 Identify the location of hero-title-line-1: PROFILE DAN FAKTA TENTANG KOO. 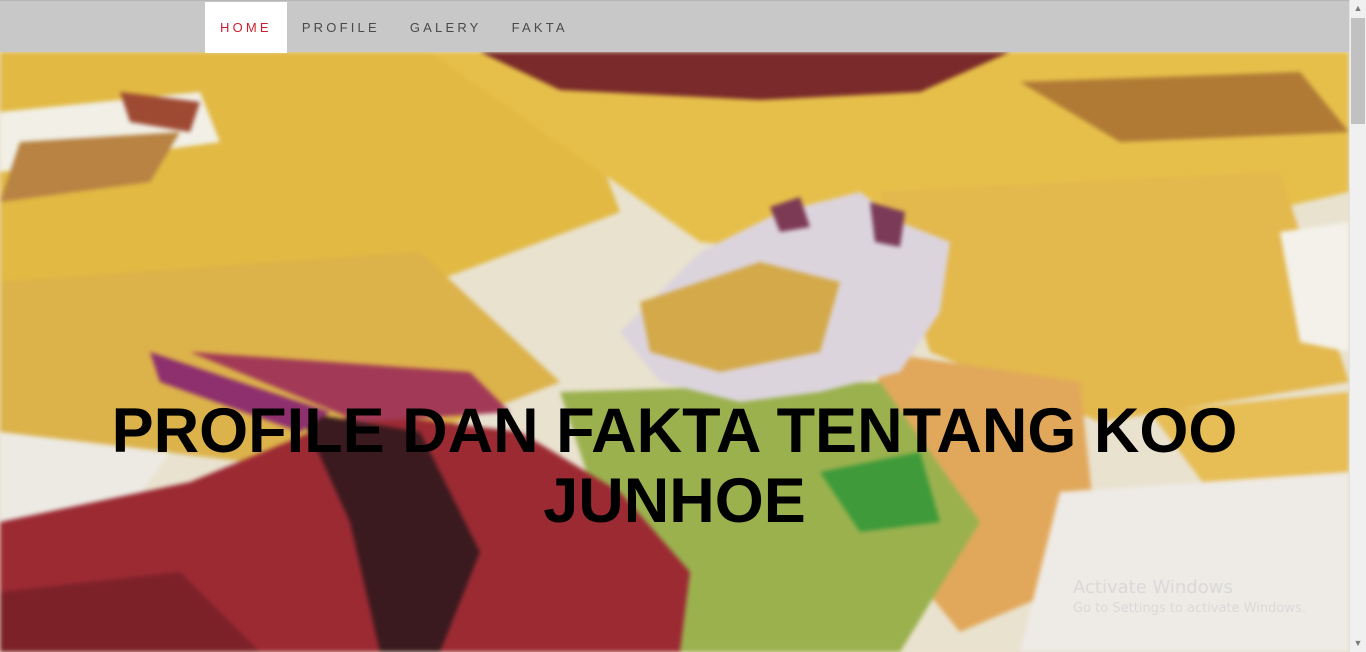
(674, 431).